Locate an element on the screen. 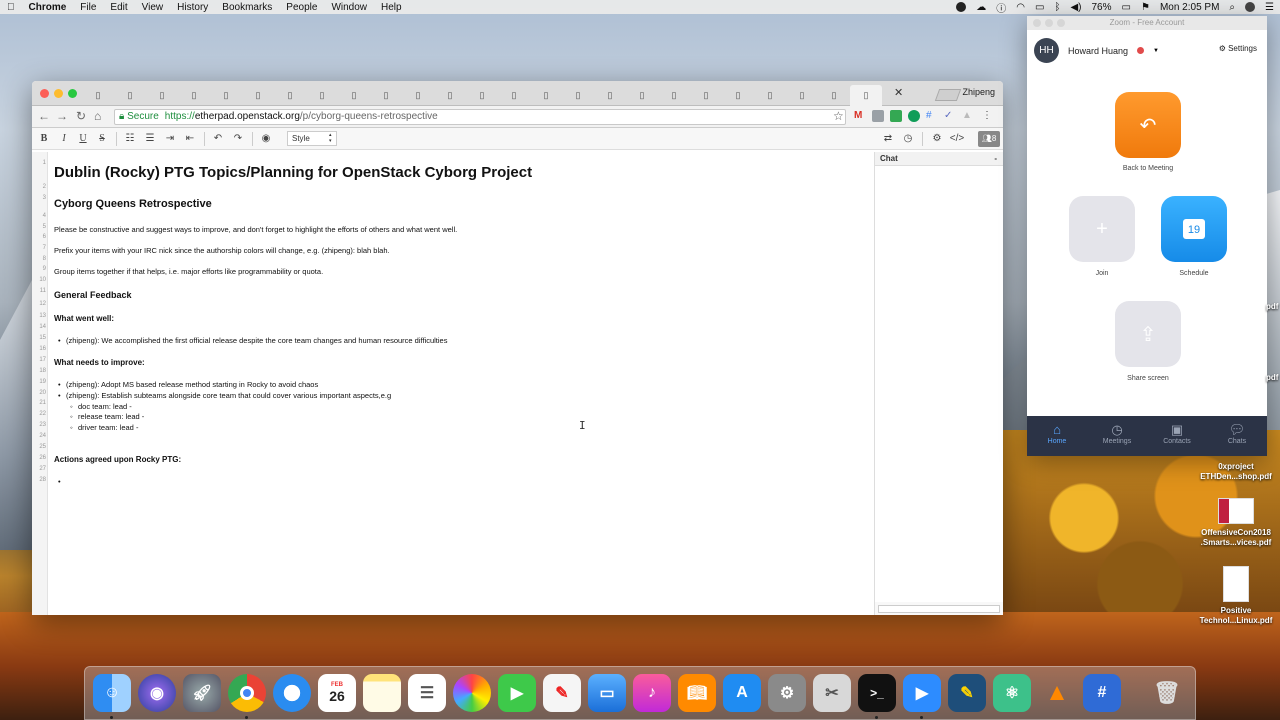 This screenshot has width=1280, height=720. extension-green-icon is located at coordinates (896, 116).